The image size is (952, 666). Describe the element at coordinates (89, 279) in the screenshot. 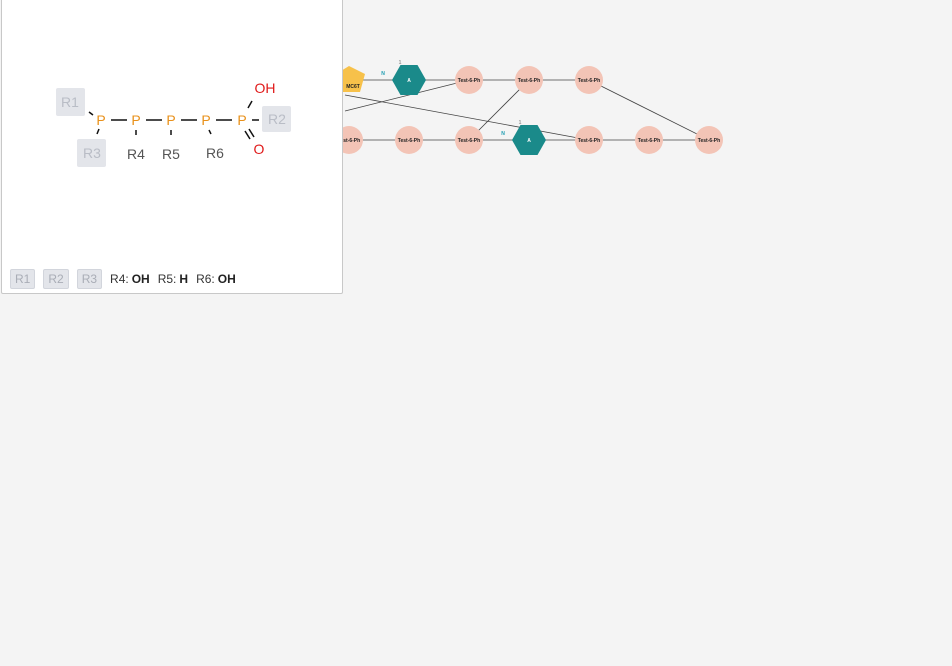

I see `legend-chip-r3: R3` at that location.